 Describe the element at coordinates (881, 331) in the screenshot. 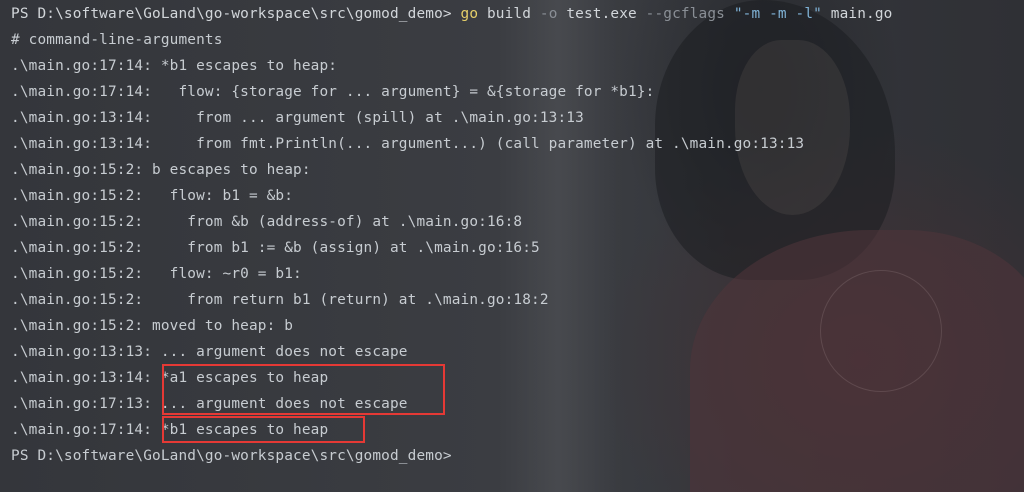

I see `background-flower-pattern` at that location.